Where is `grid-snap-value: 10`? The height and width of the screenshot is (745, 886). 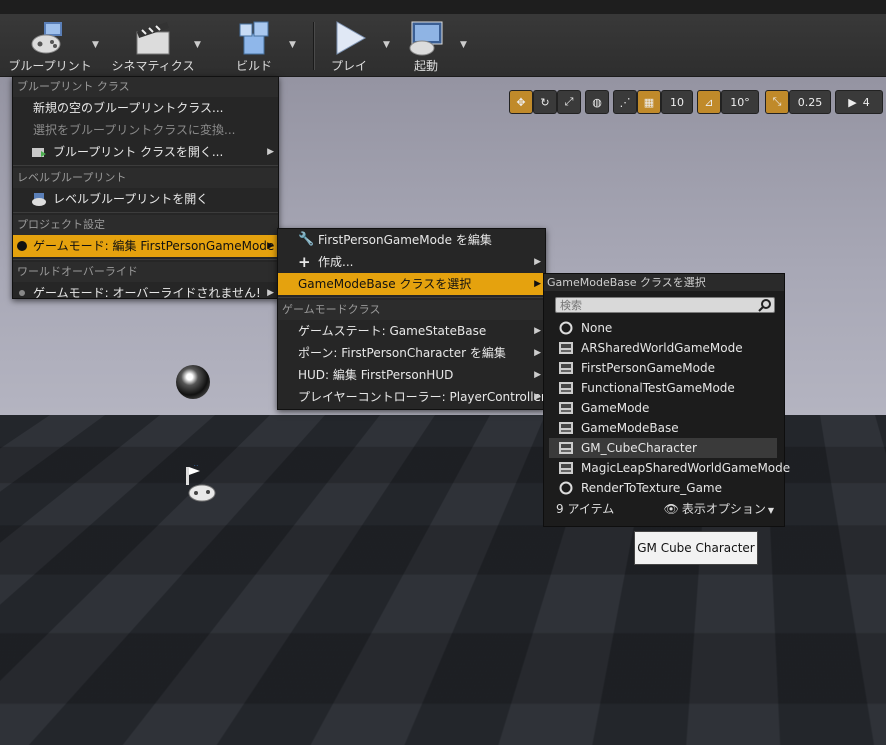 grid-snap-value: 10 is located at coordinates (677, 102).